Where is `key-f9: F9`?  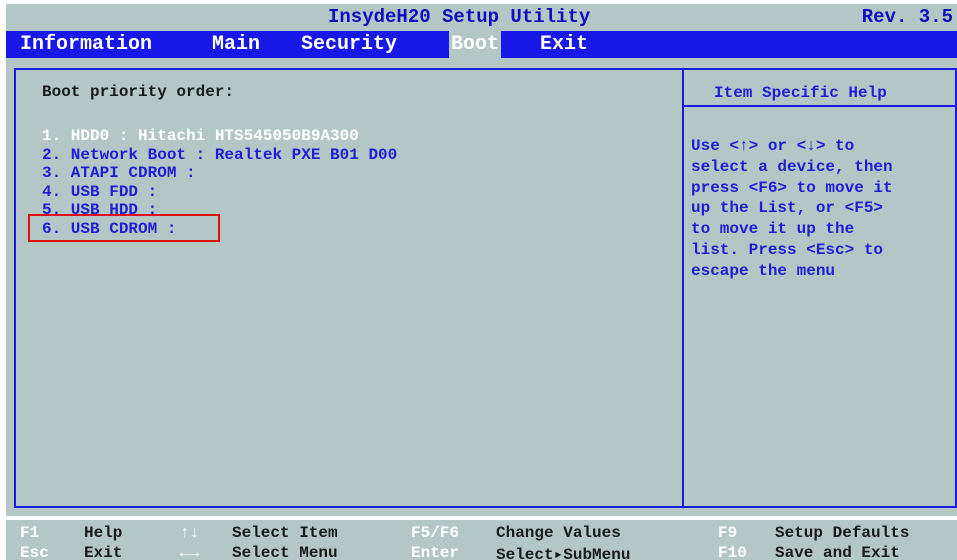
key-f9: F9 is located at coordinates (728, 533).